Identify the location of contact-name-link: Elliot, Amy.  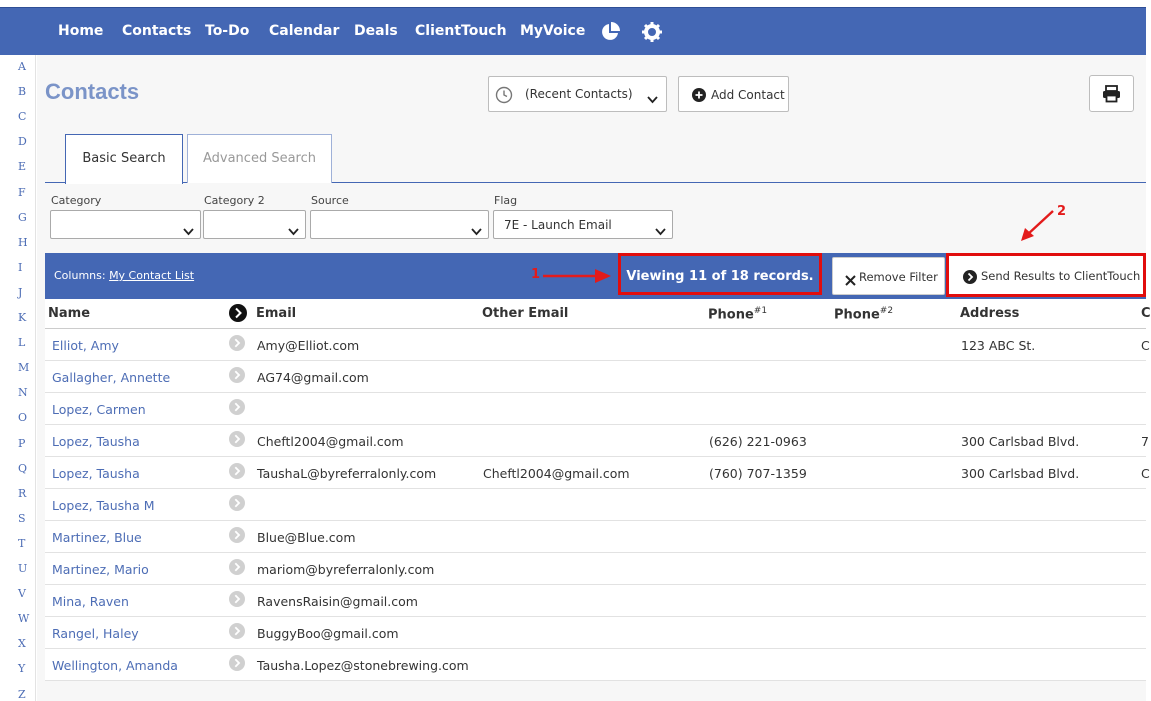
(85, 345).